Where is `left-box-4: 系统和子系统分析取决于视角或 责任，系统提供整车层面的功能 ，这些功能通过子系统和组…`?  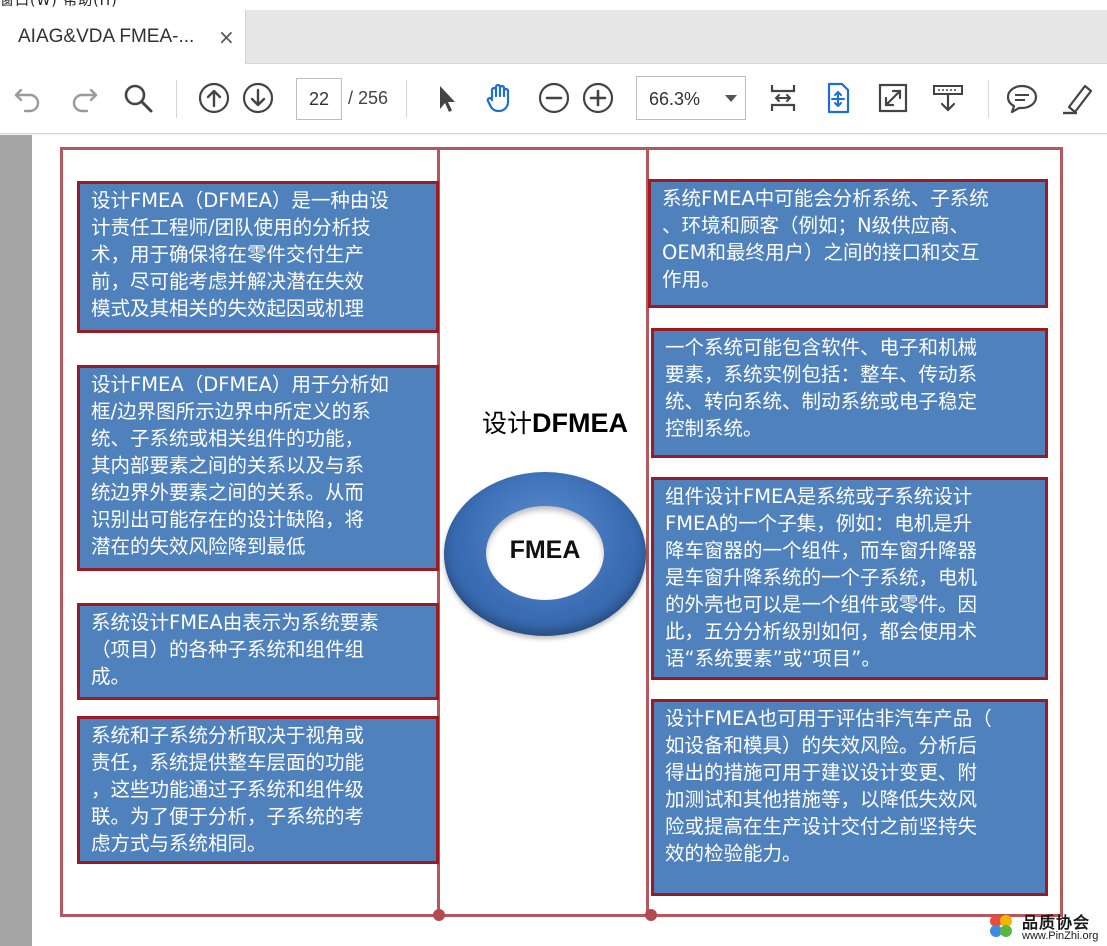 left-box-4: 系统和子系统分析取决于视角或 责任，系统提供整车层面的功能 ，这些功能通过子系统和组… is located at coordinates (258, 790).